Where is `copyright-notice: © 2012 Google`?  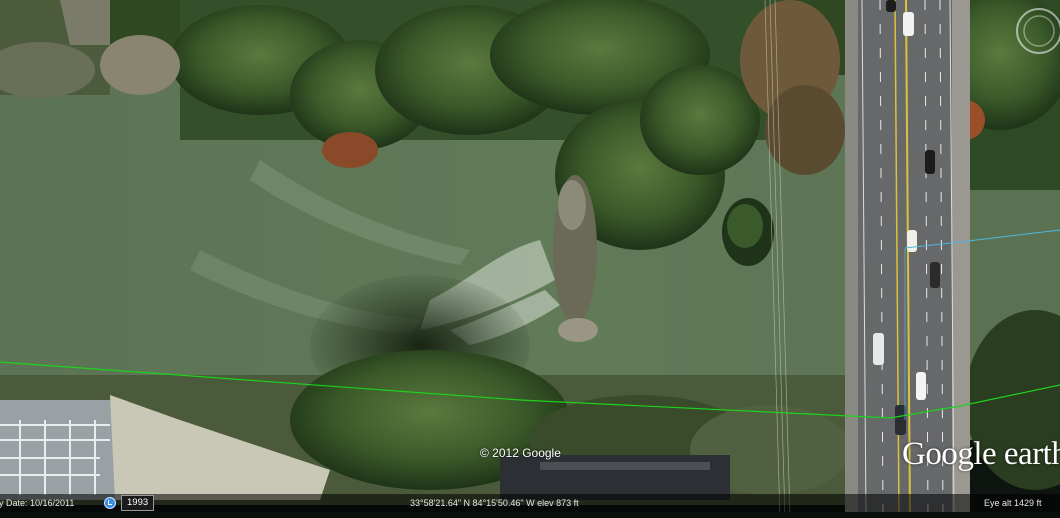 copyright-notice: © 2012 Google is located at coordinates (520, 453).